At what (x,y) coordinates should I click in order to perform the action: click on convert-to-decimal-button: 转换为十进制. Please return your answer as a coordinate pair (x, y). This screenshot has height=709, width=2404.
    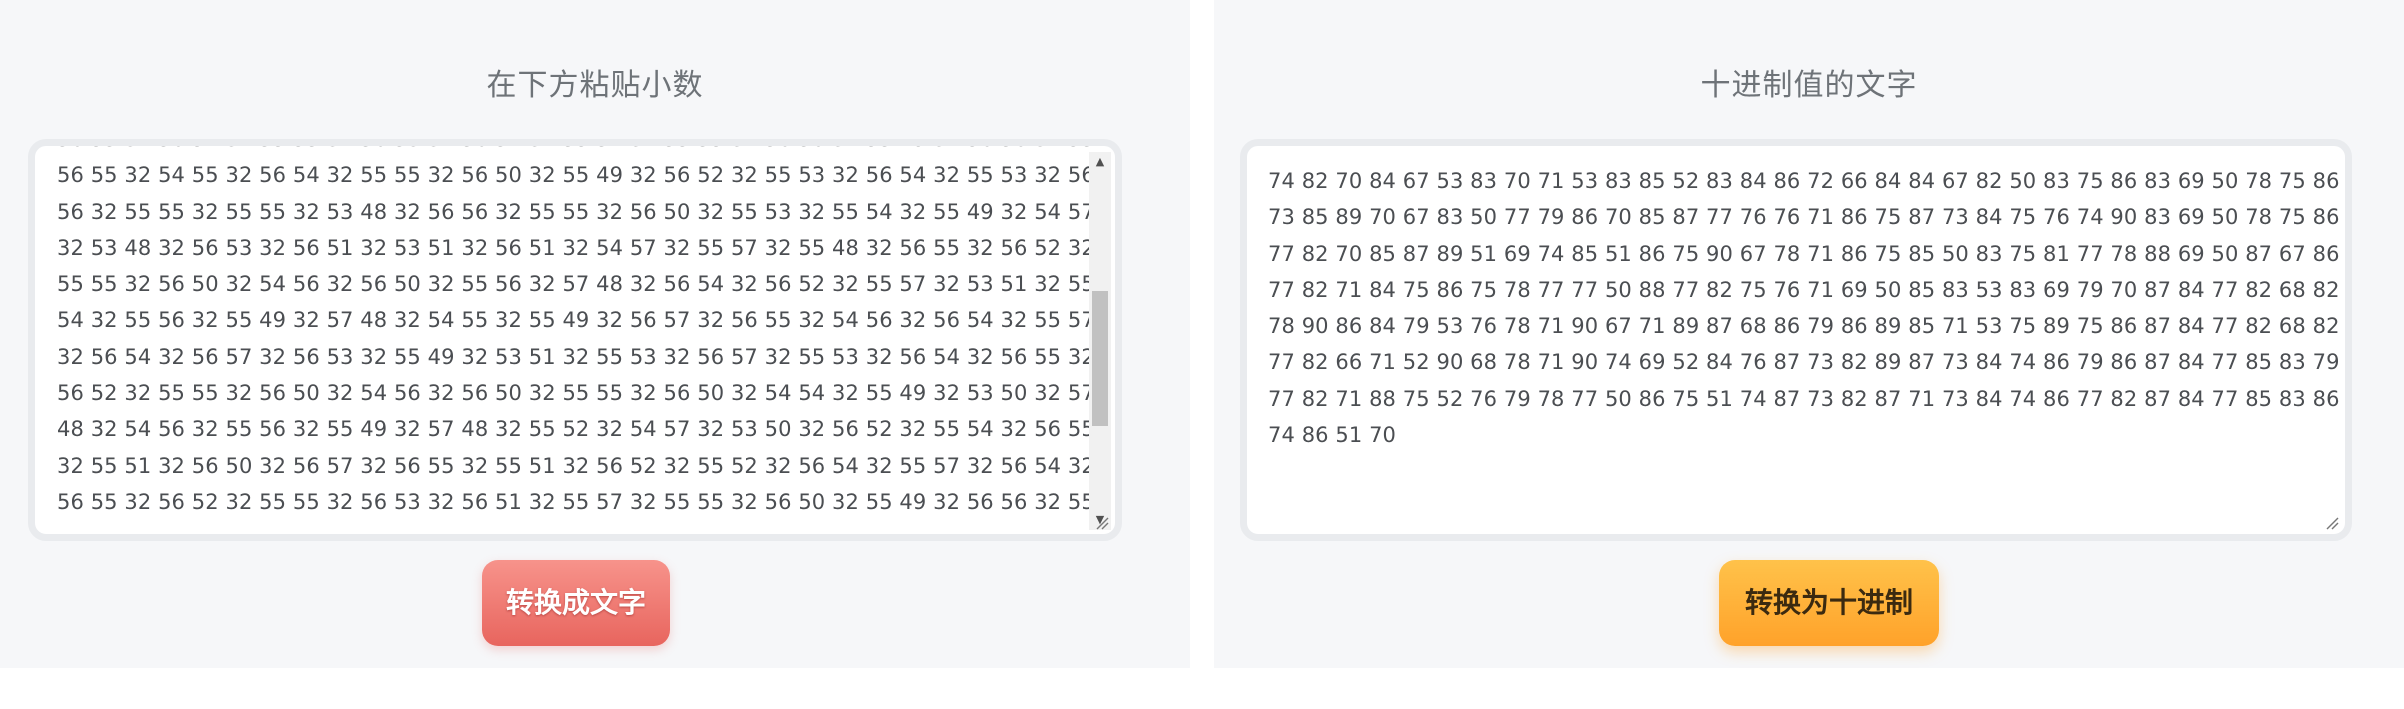
    Looking at the image, I should click on (1829, 603).